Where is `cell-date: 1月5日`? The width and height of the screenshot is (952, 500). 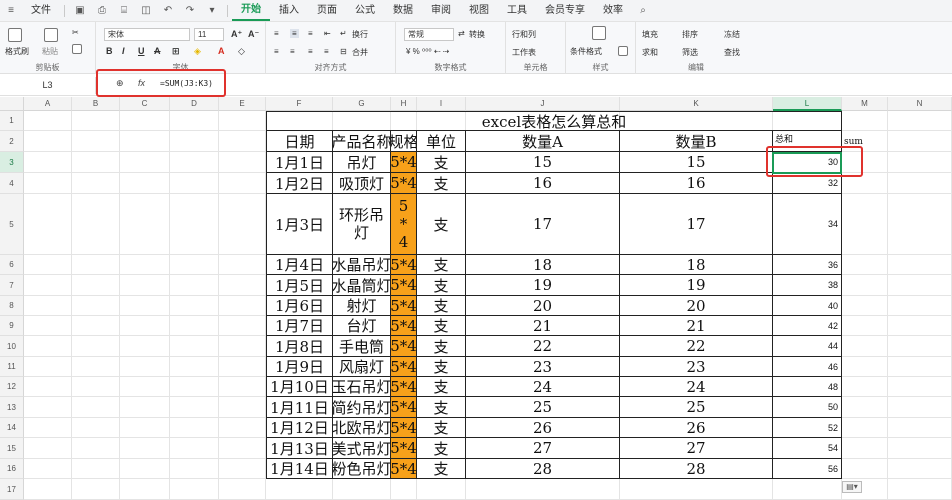
cell-date: 1月5日 is located at coordinates (299, 285).